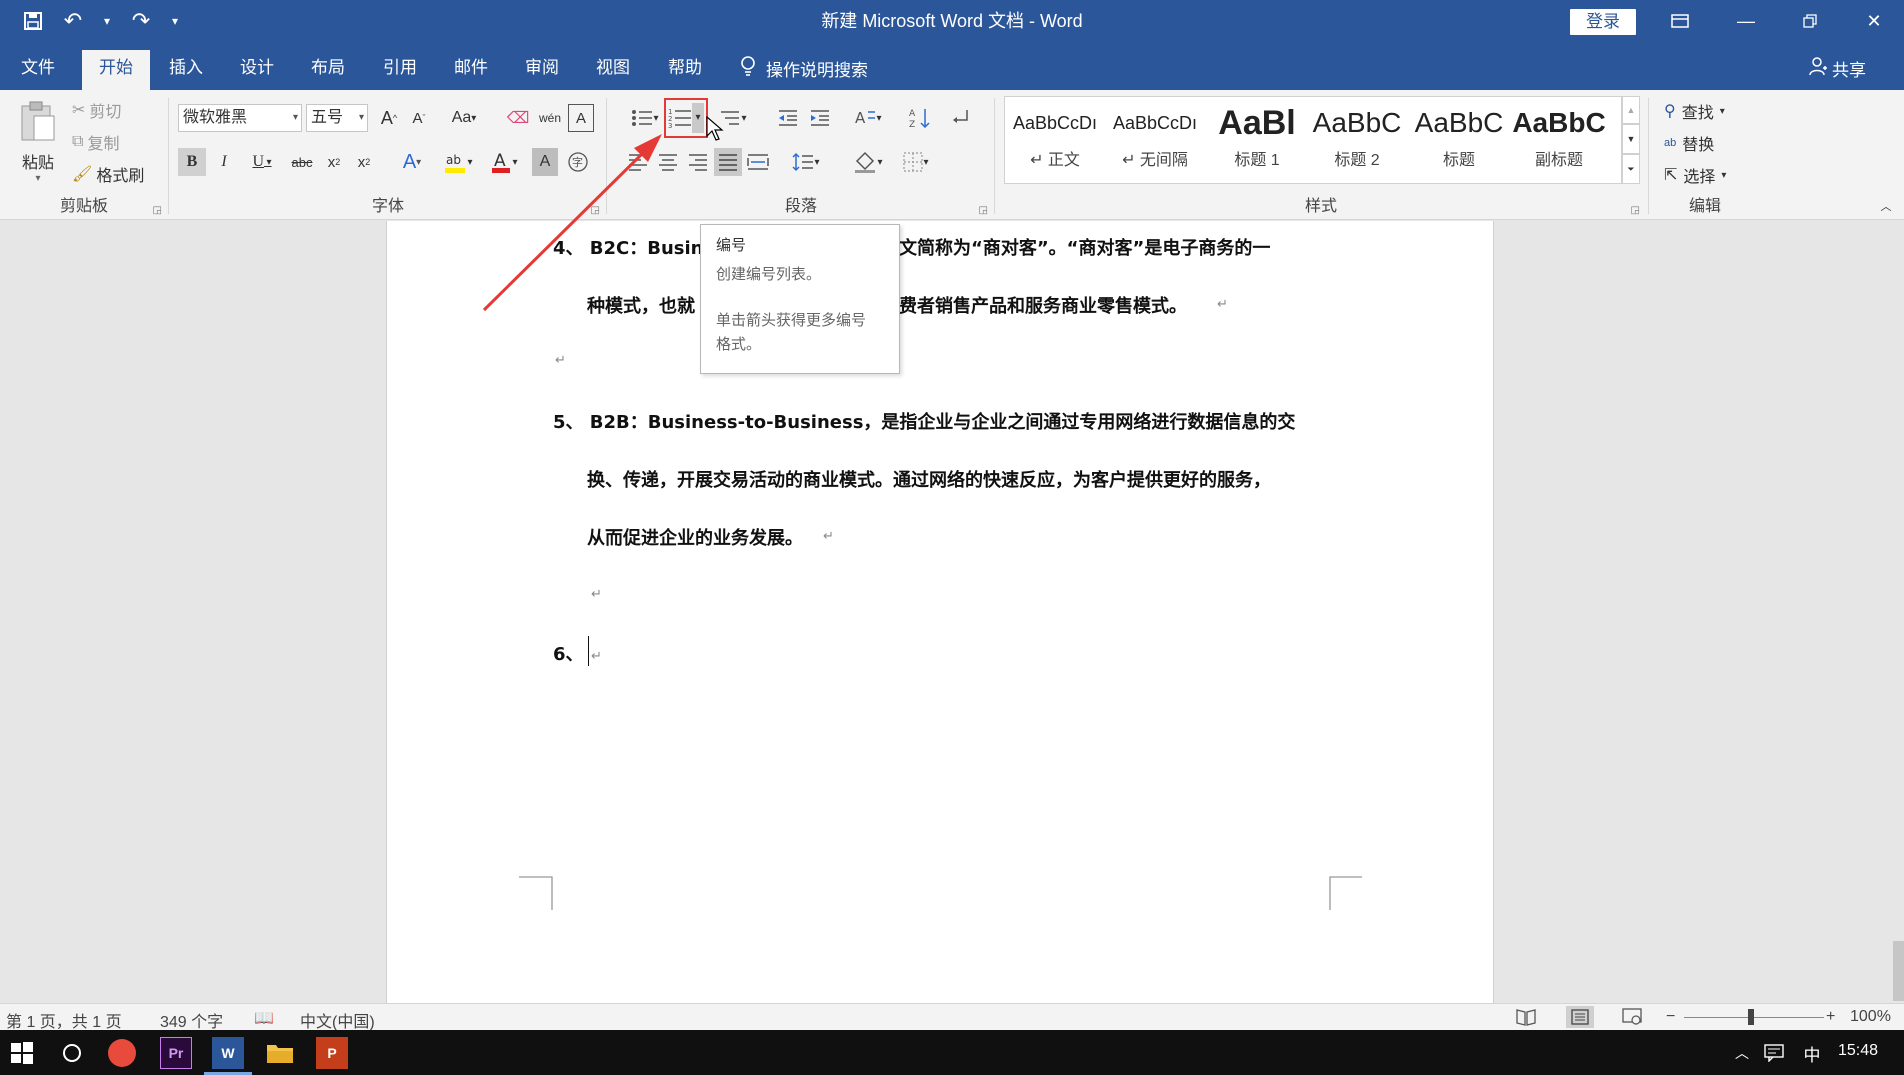 The width and height of the screenshot is (1904, 1075). I want to click on clear-formatting-icon: ⌫, so click(518, 118).